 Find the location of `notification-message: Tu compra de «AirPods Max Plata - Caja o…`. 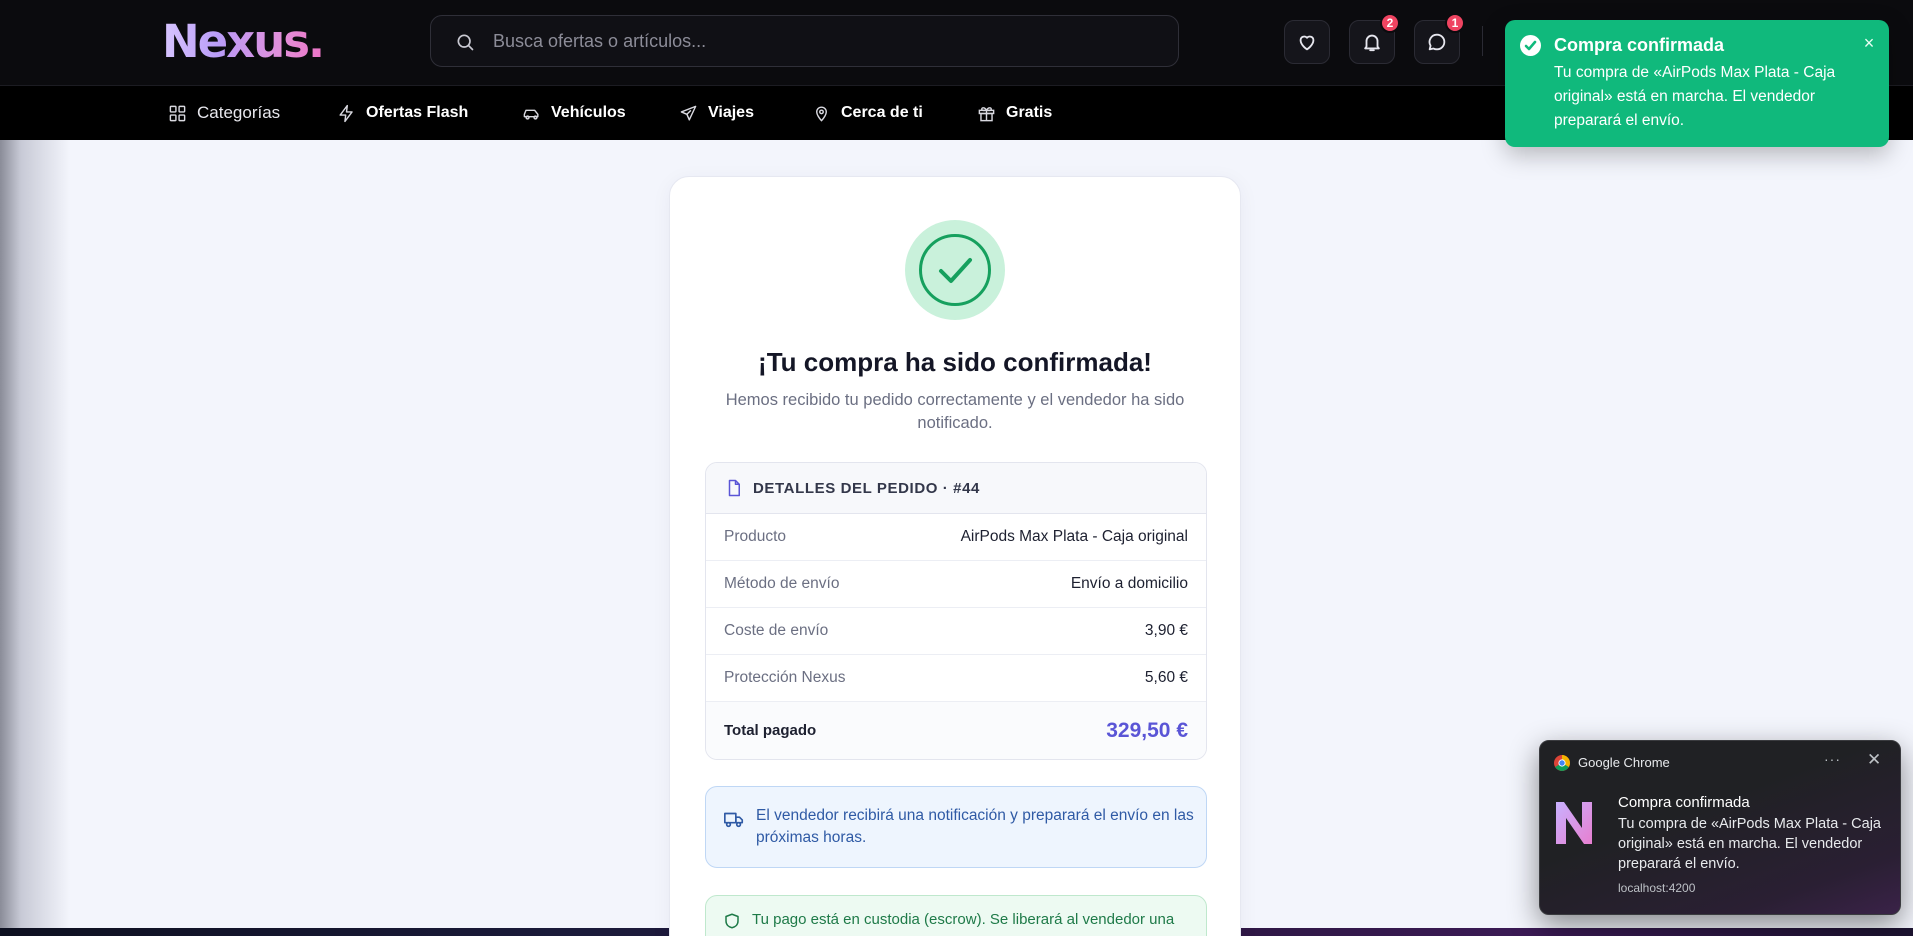

notification-message: Tu compra de «AirPods Max Plata - Caja o… is located at coordinates (1749, 844).